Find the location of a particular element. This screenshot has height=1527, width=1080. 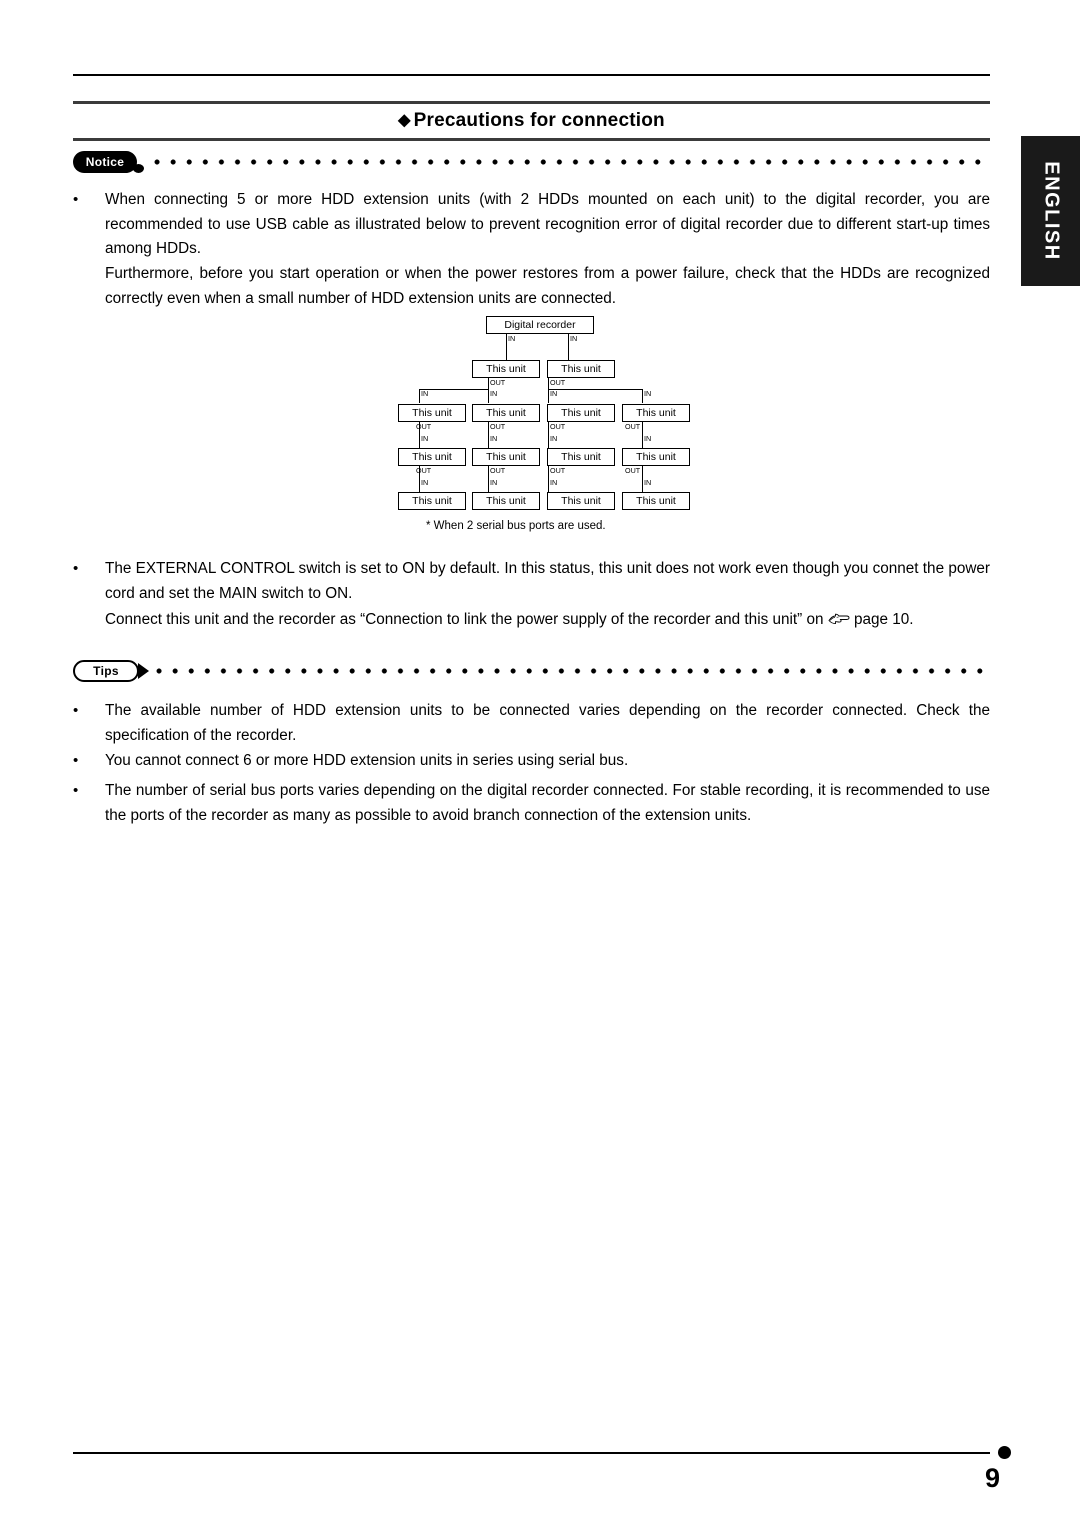

notice-banner: Notice is located at coordinates (531, 162).